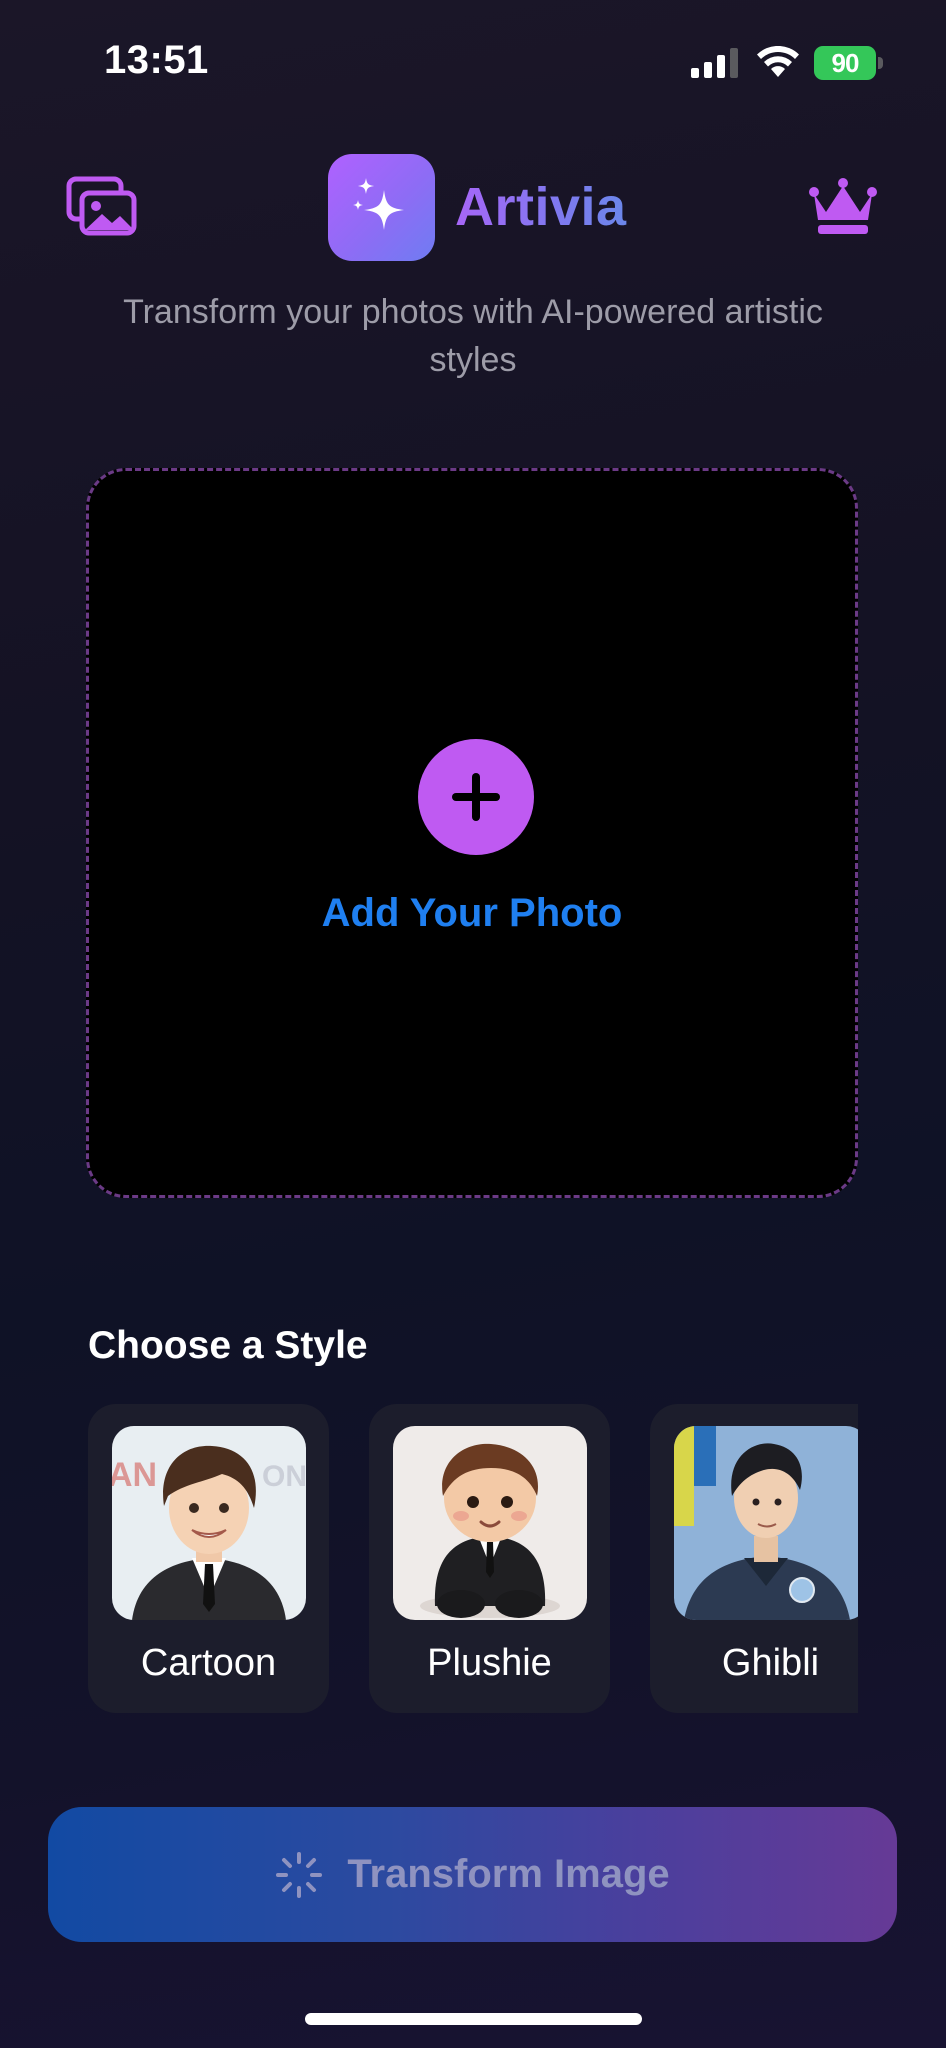  I want to click on battery-body: 90, so click(845, 63).